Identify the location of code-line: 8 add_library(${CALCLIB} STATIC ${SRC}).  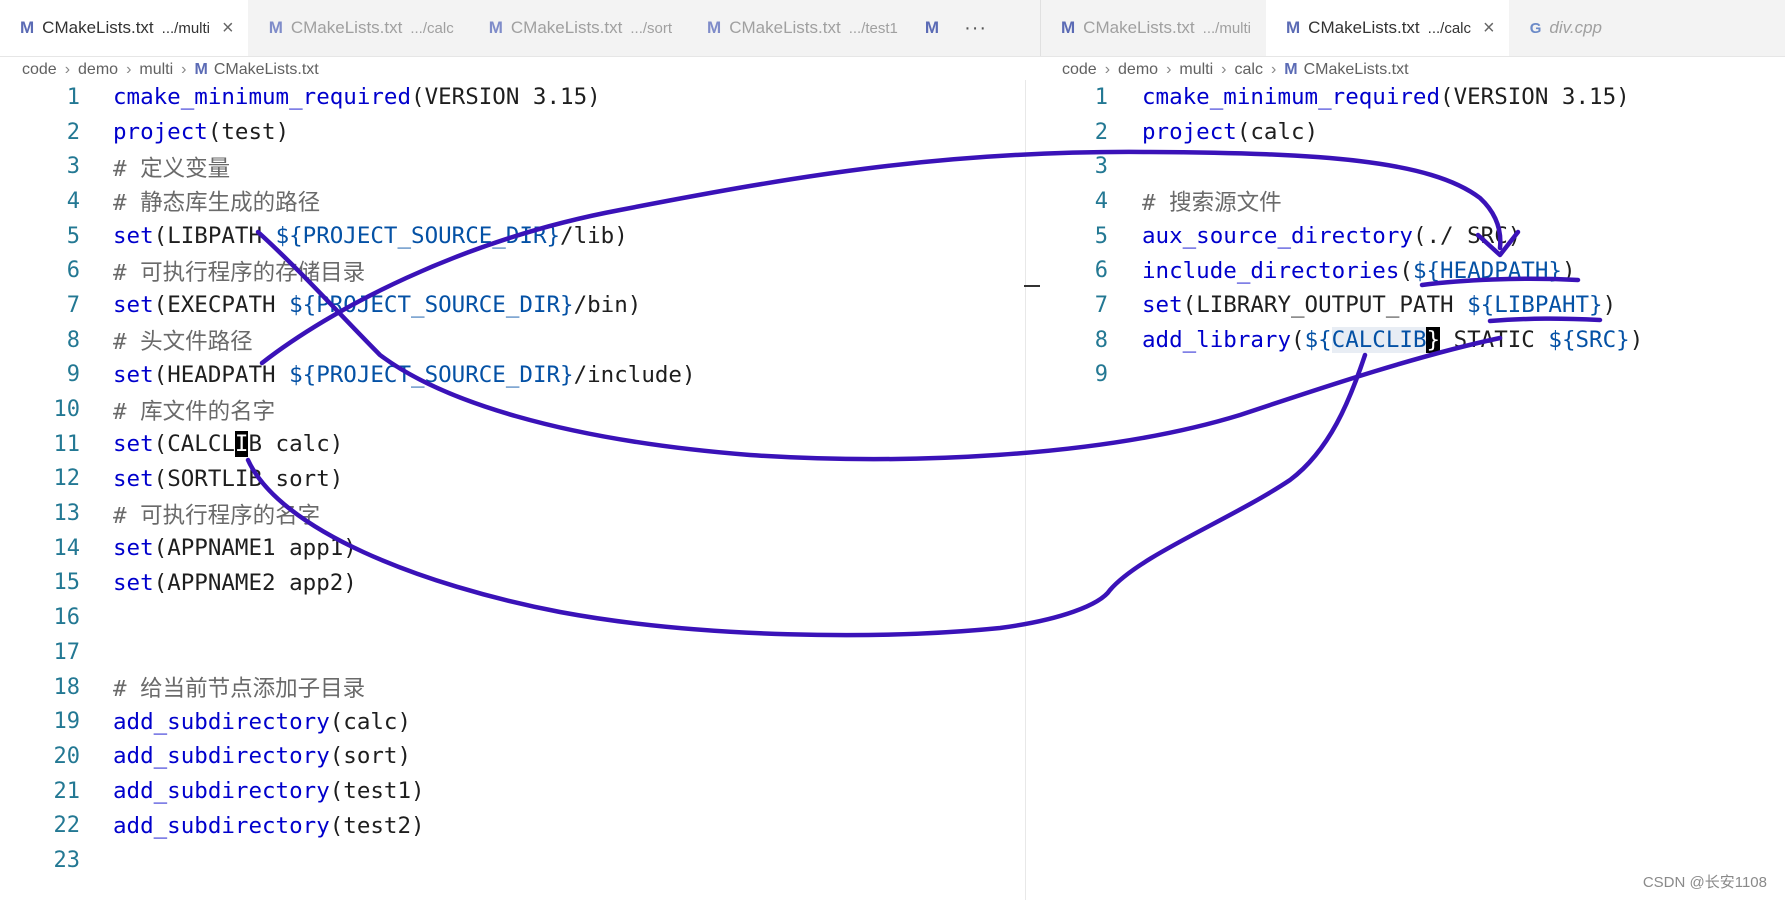
(1412, 340).